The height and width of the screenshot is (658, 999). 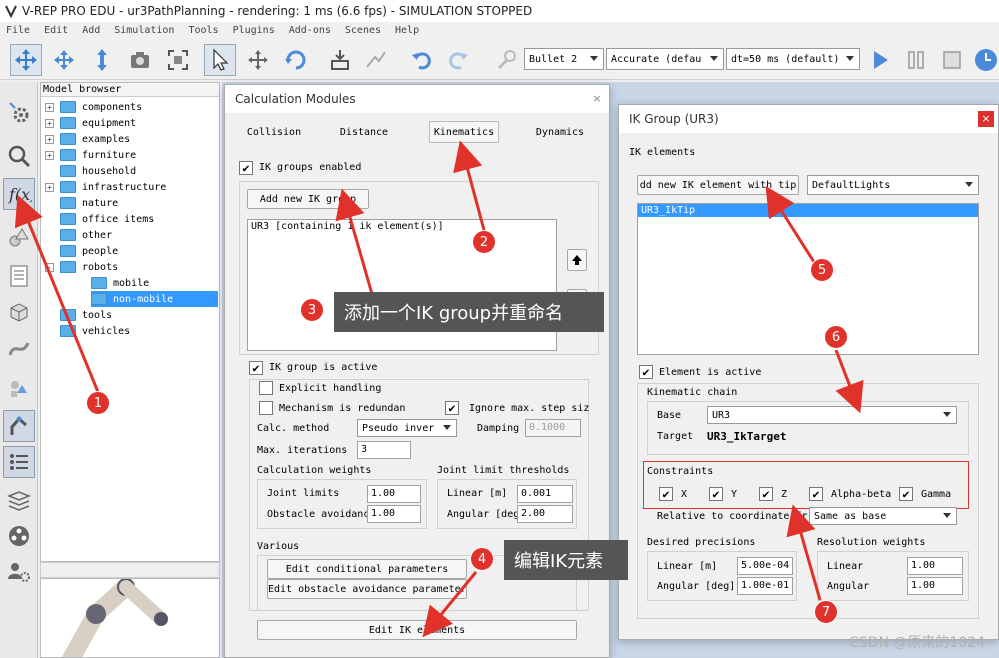 I want to click on menu-tools: Tools, so click(x=203, y=30).